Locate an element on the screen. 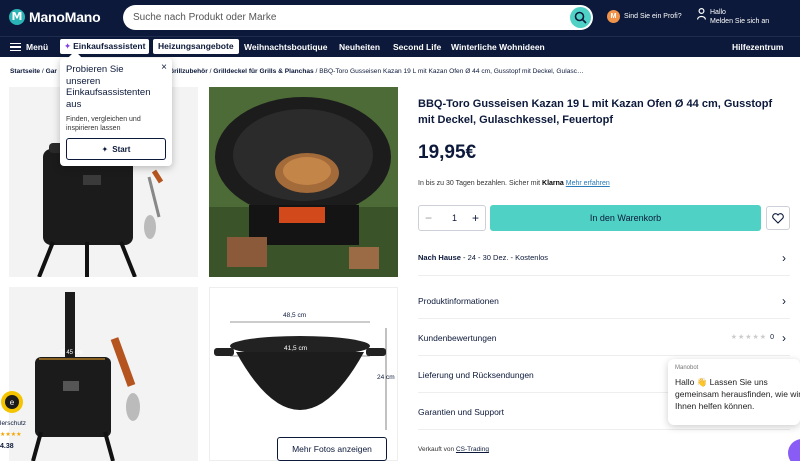 This screenshot has height=461, width=800. quantity-stepper: − 1 + is located at coordinates (452, 218).